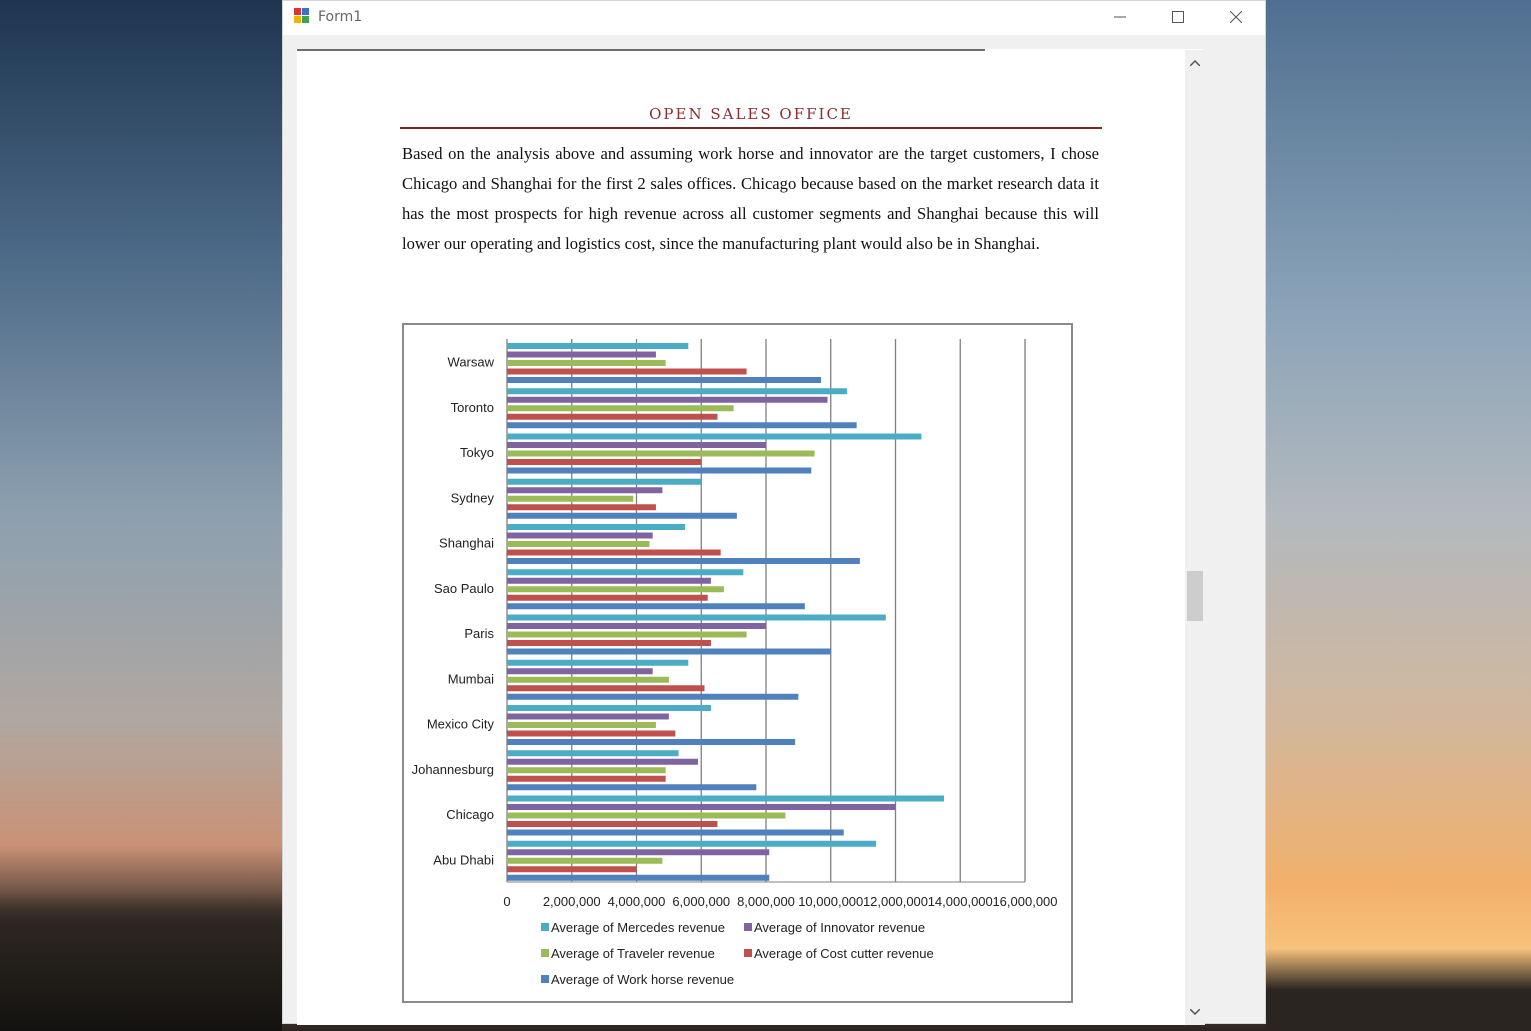 The width and height of the screenshot is (1531, 1031). What do you see at coordinates (301, 15) in the screenshot?
I see `form-app-icon` at bounding box center [301, 15].